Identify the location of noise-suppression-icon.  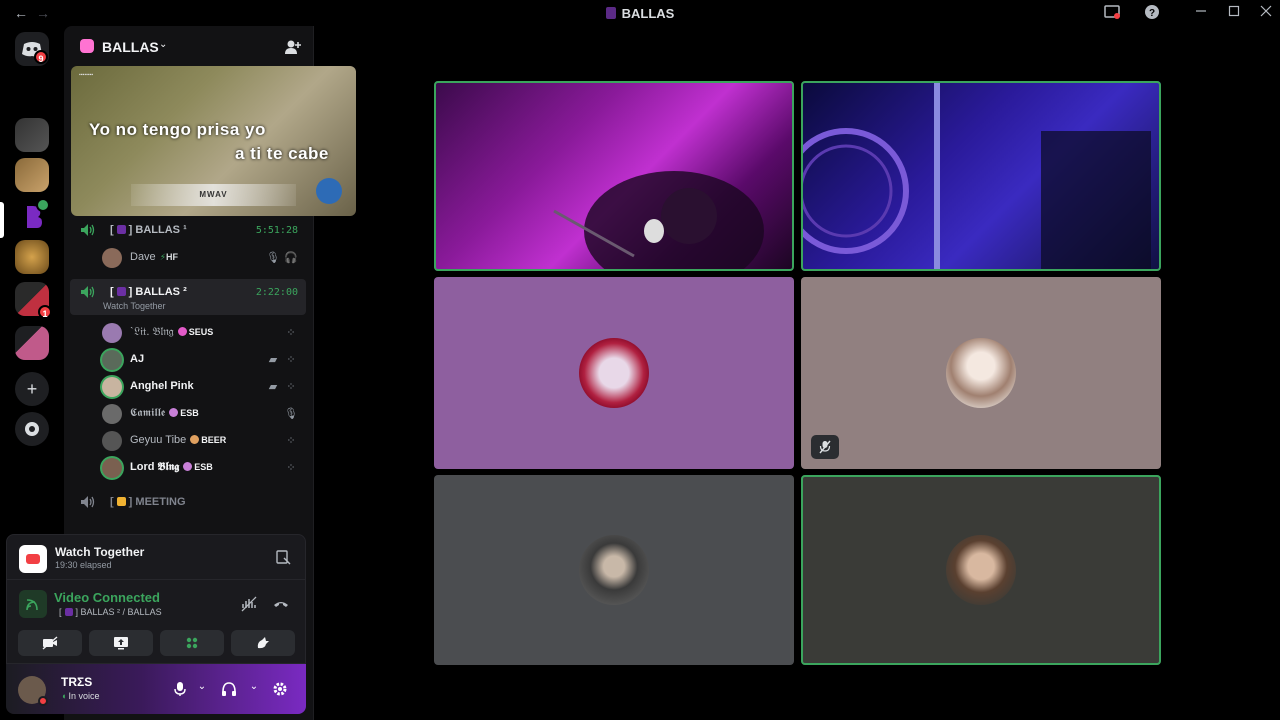
(249, 604).